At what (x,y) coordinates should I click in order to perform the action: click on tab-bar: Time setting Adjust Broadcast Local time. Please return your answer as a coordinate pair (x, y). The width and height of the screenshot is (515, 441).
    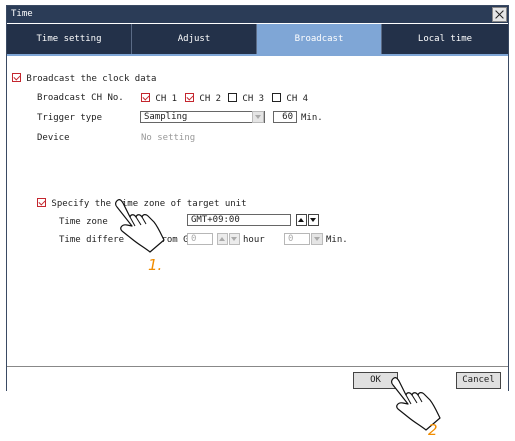
    Looking at the image, I should click on (257, 39).